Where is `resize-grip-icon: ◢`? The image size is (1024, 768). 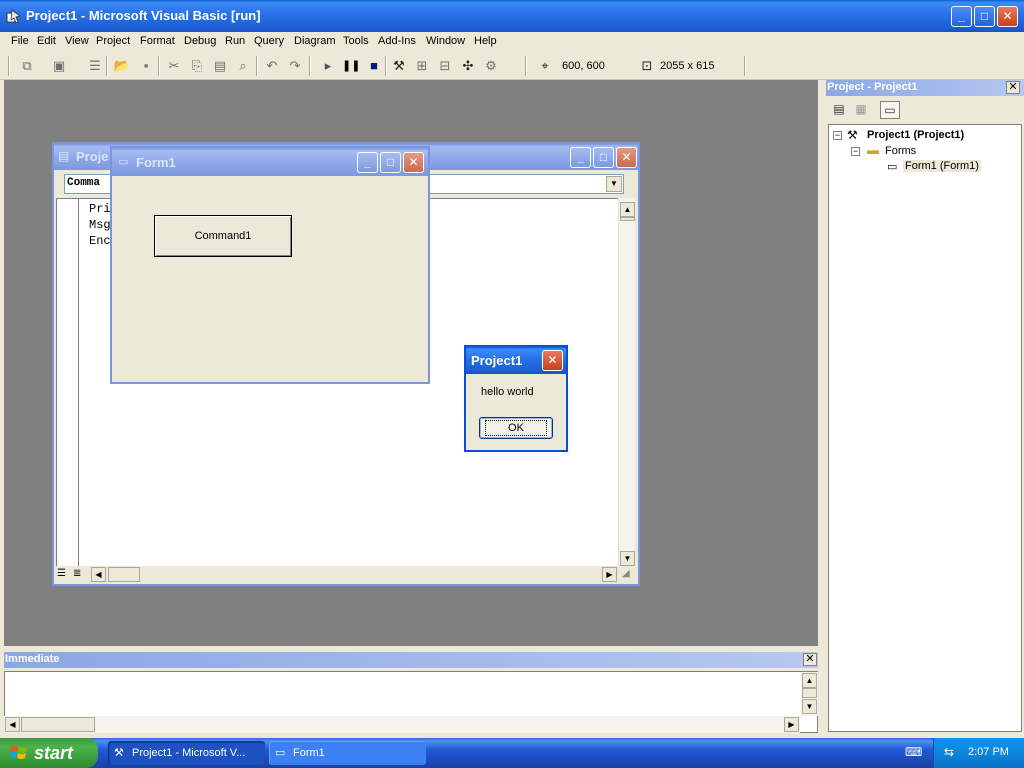 resize-grip-icon: ◢ is located at coordinates (626, 573).